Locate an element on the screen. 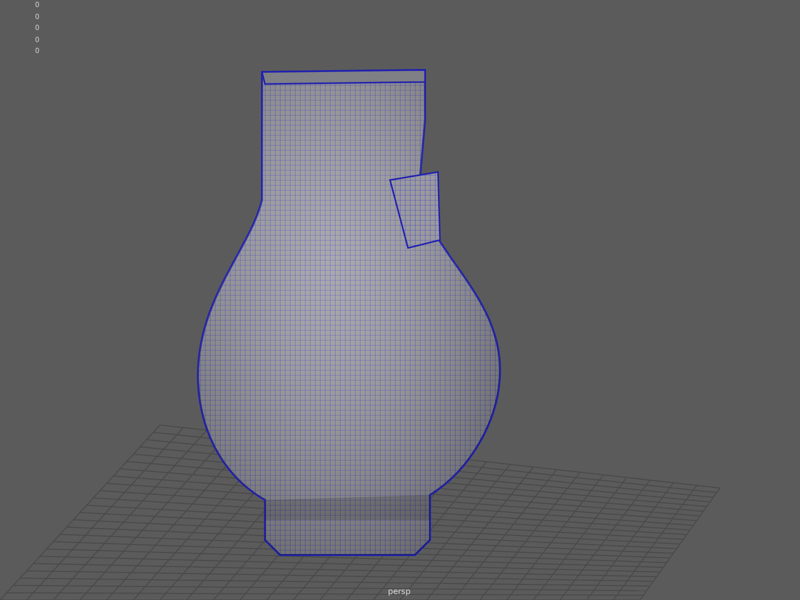 Image resolution: width=800 pixels, height=600 pixels. camera-label: persp is located at coordinates (399, 591).